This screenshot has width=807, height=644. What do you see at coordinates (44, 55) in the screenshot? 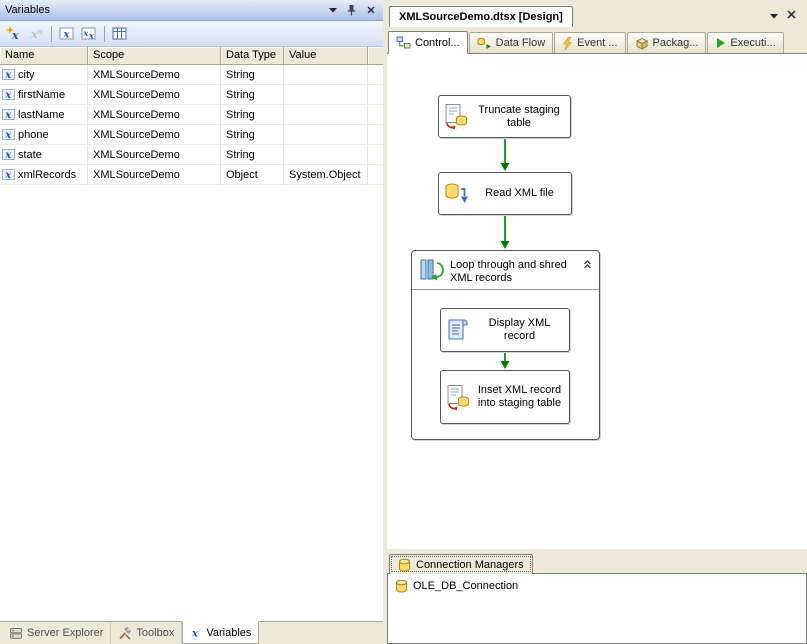
I see `column-header-name: Name` at bounding box center [44, 55].